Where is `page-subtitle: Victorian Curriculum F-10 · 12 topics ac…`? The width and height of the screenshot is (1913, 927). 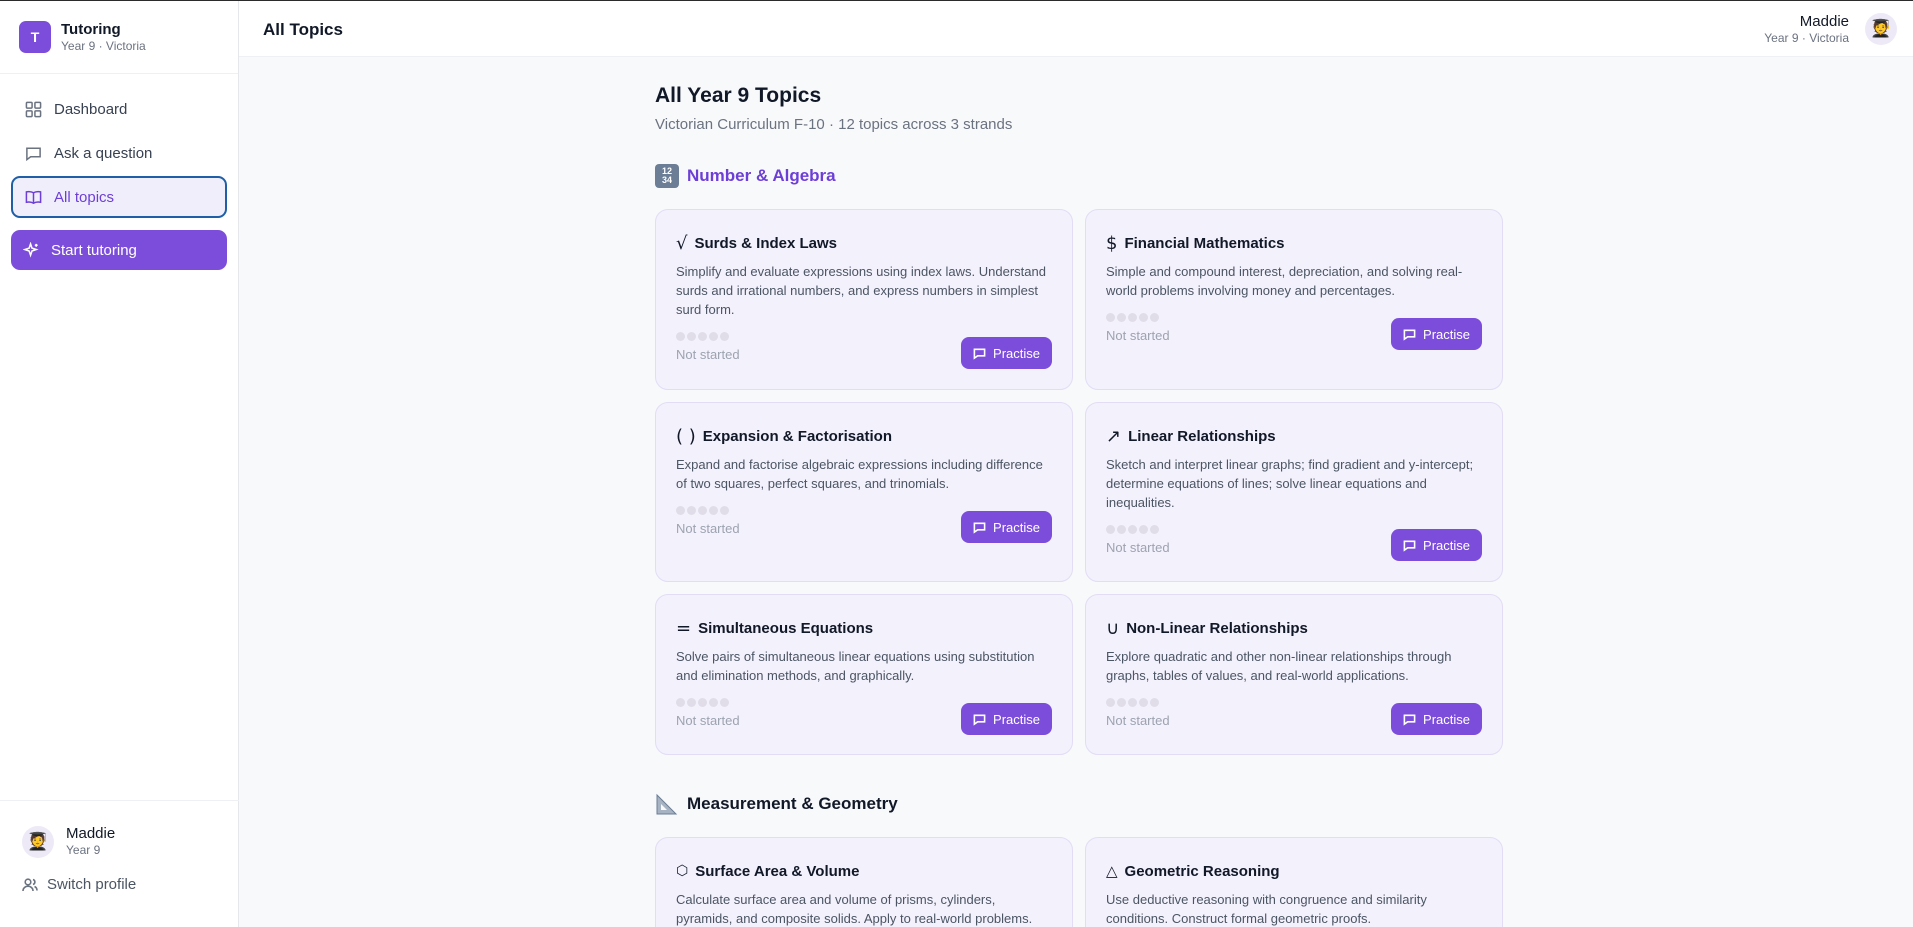
page-subtitle: Victorian Curriculum F-10 · 12 topics ac… is located at coordinates (834, 124).